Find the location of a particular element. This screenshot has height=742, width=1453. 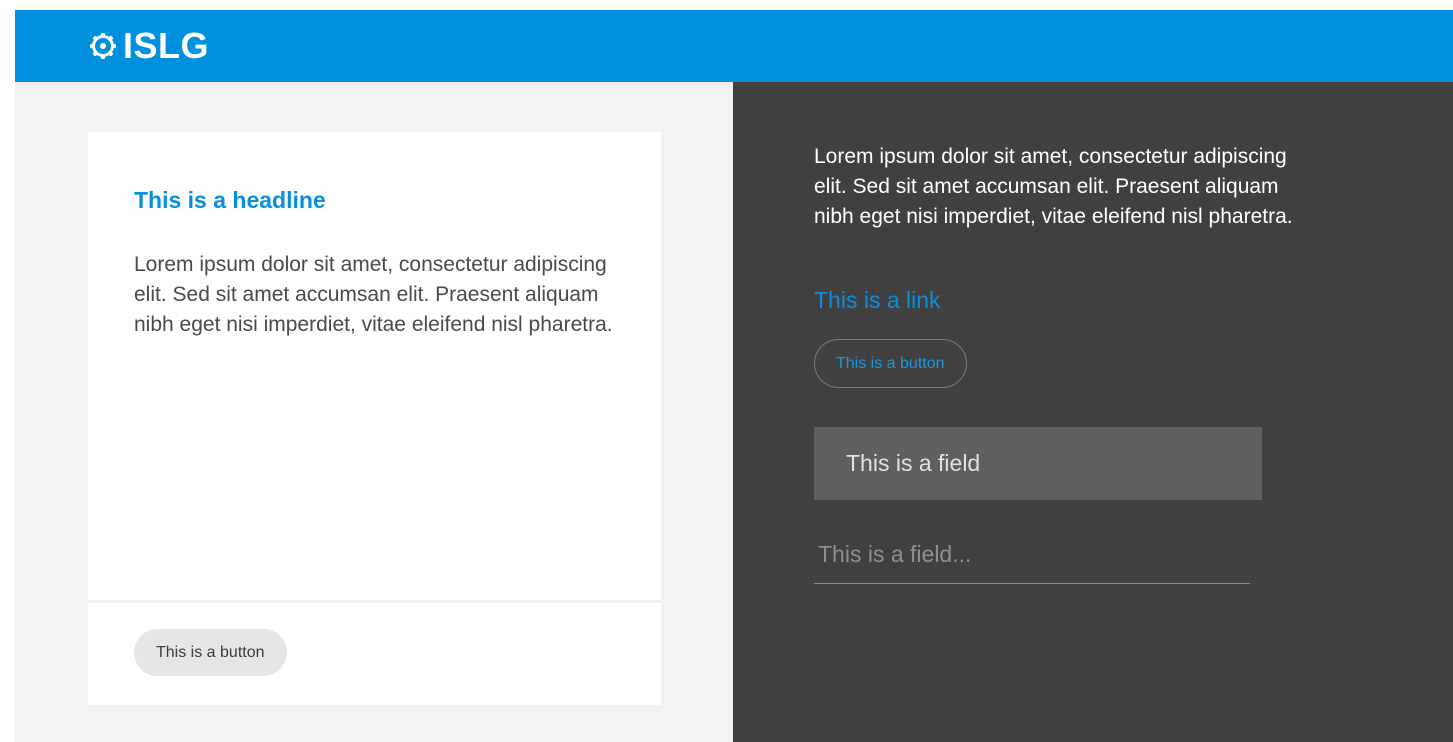

dark-link: This is a link is located at coordinates (877, 300).